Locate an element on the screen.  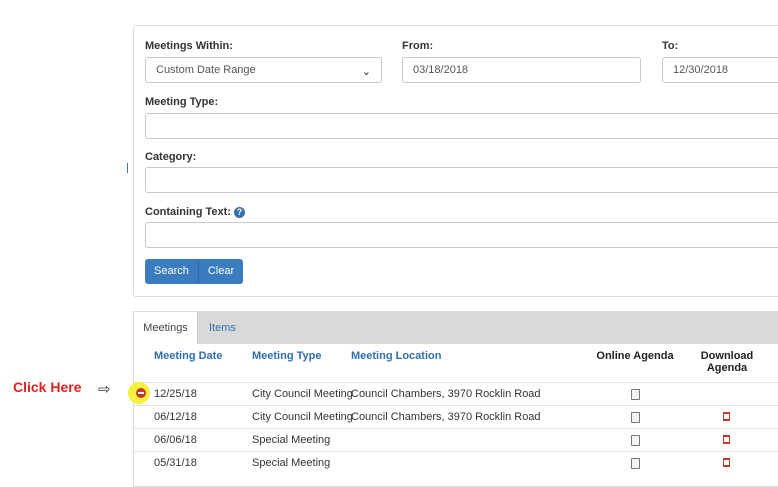
containing-text-input is located at coordinates (461, 235).